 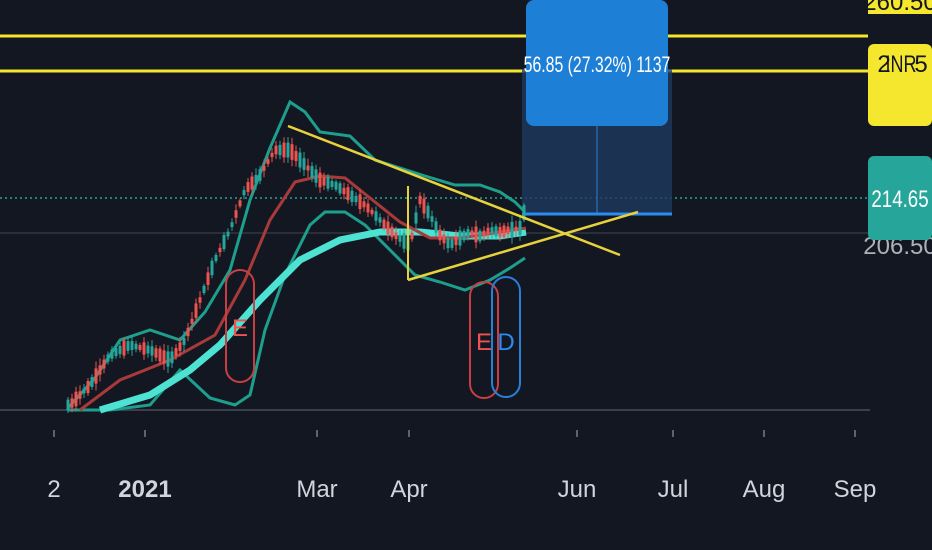 I want to click on x-tick-label-4: Jun, so click(x=577, y=489).